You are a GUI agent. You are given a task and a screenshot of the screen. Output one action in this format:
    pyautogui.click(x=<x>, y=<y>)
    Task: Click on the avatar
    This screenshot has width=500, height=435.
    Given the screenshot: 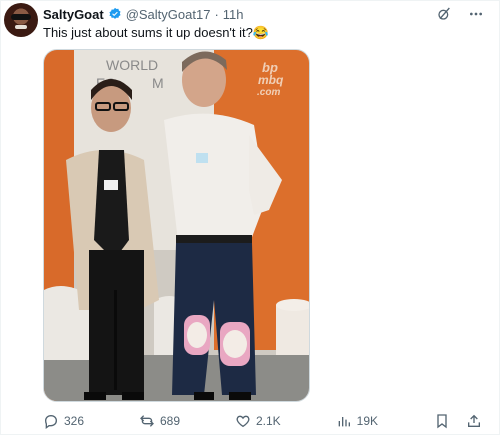 What is the action you would take?
    pyautogui.click(x=21, y=20)
    